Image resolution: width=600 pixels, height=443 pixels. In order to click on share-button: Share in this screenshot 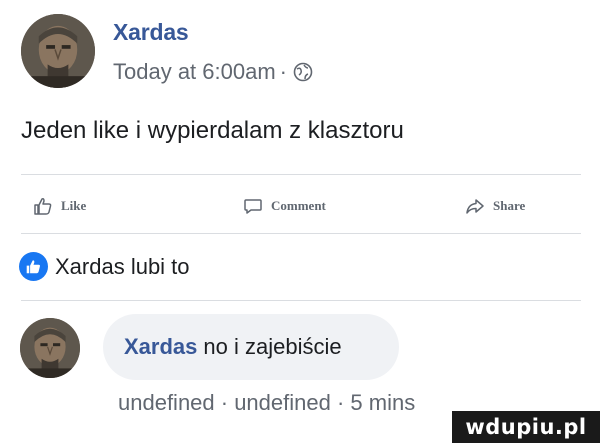, I will do `click(495, 206)`.